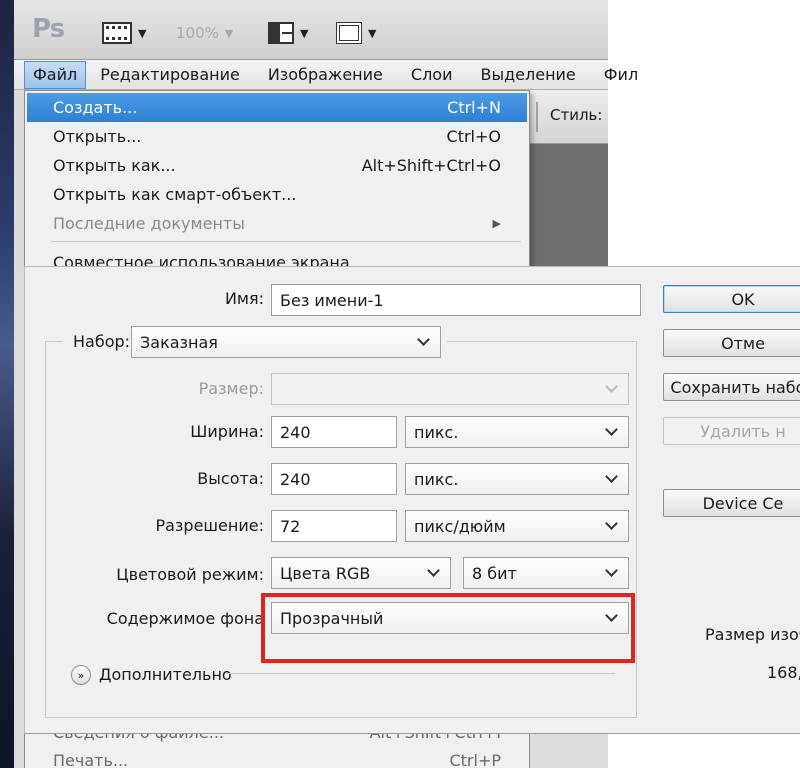 This screenshot has width=800, height=768. What do you see at coordinates (286, 241) in the screenshot?
I see `menu-separator` at bounding box center [286, 241].